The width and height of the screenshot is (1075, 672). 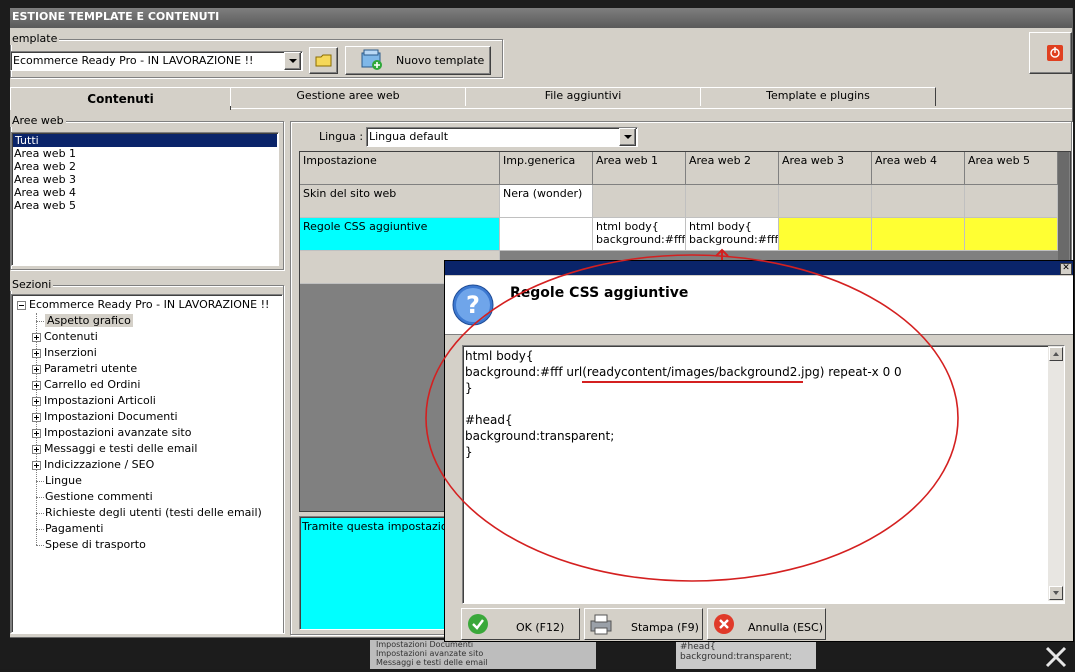 What do you see at coordinates (489, 420) in the screenshot?
I see `code-line: #head{` at bounding box center [489, 420].